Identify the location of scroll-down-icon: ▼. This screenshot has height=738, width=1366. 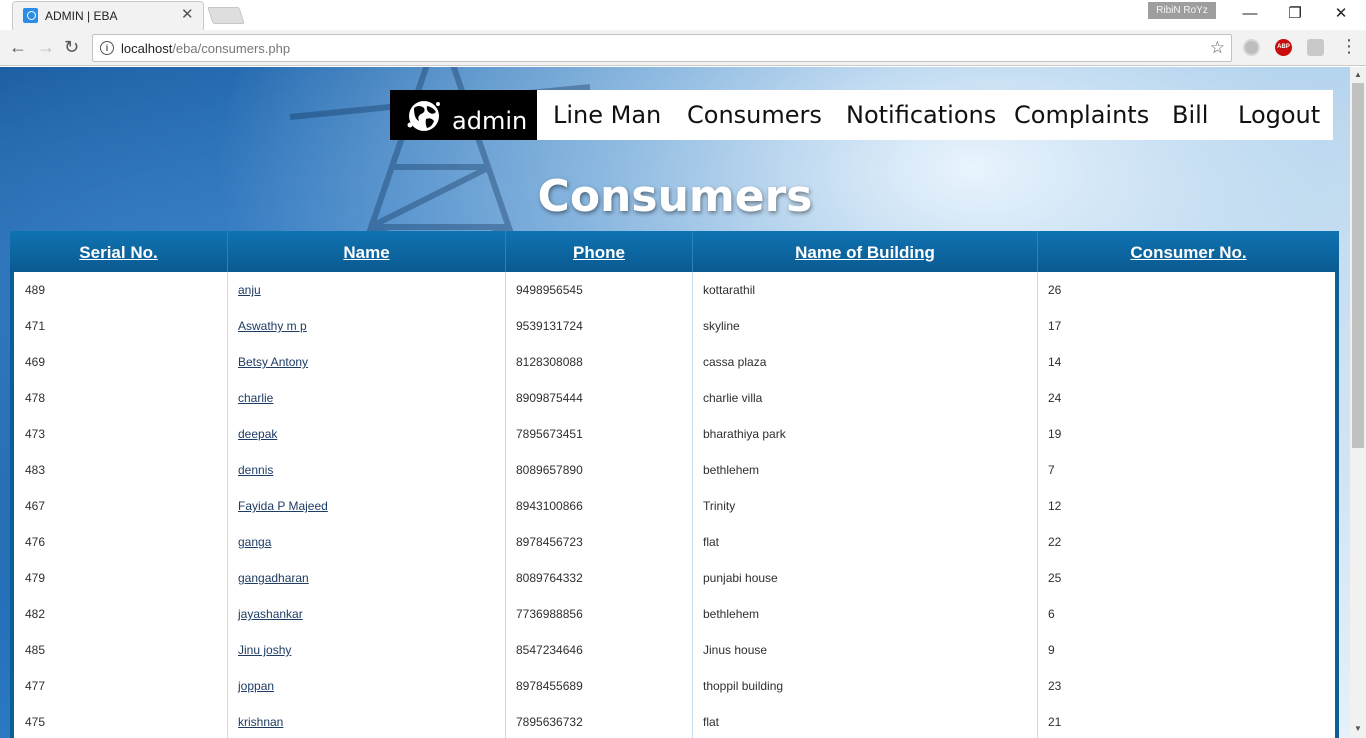
(1358, 728).